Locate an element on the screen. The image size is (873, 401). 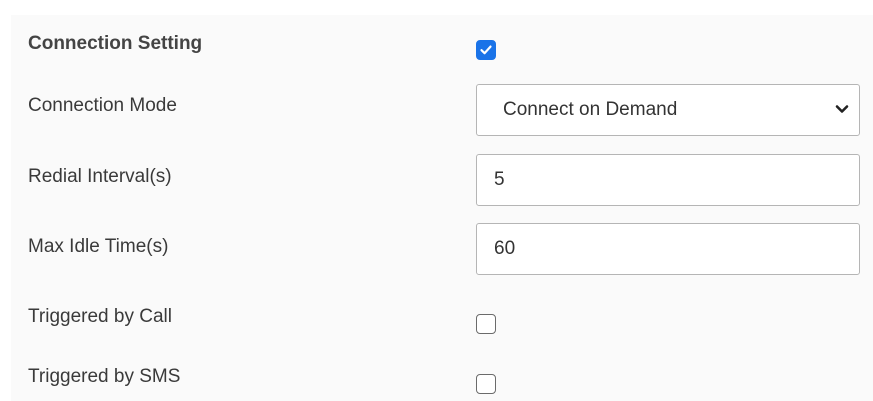
triggered-by-sms-label: Triggered by SMS is located at coordinates (104, 376).